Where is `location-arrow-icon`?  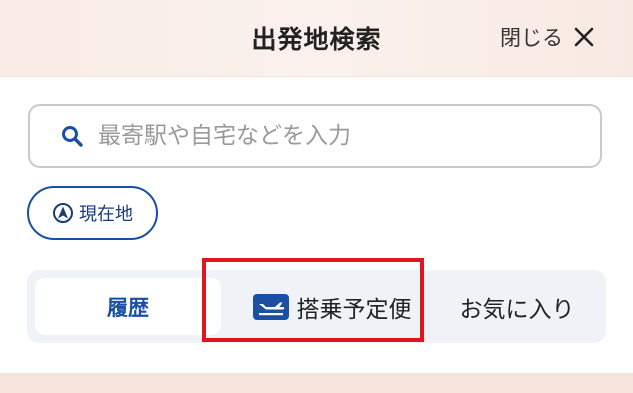 location-arrow-icon is located at coordinates (63, 213).